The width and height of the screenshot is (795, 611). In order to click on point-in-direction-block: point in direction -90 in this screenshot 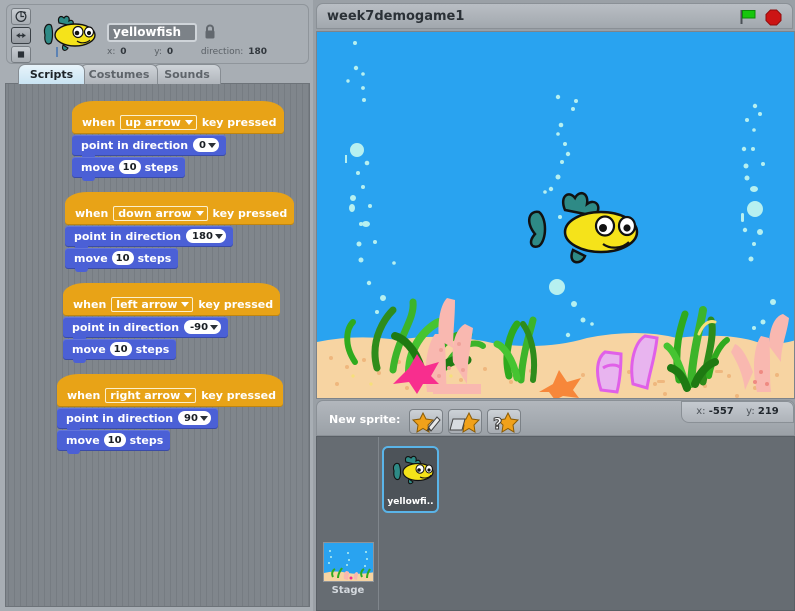, I will do `click(146, 328)`.